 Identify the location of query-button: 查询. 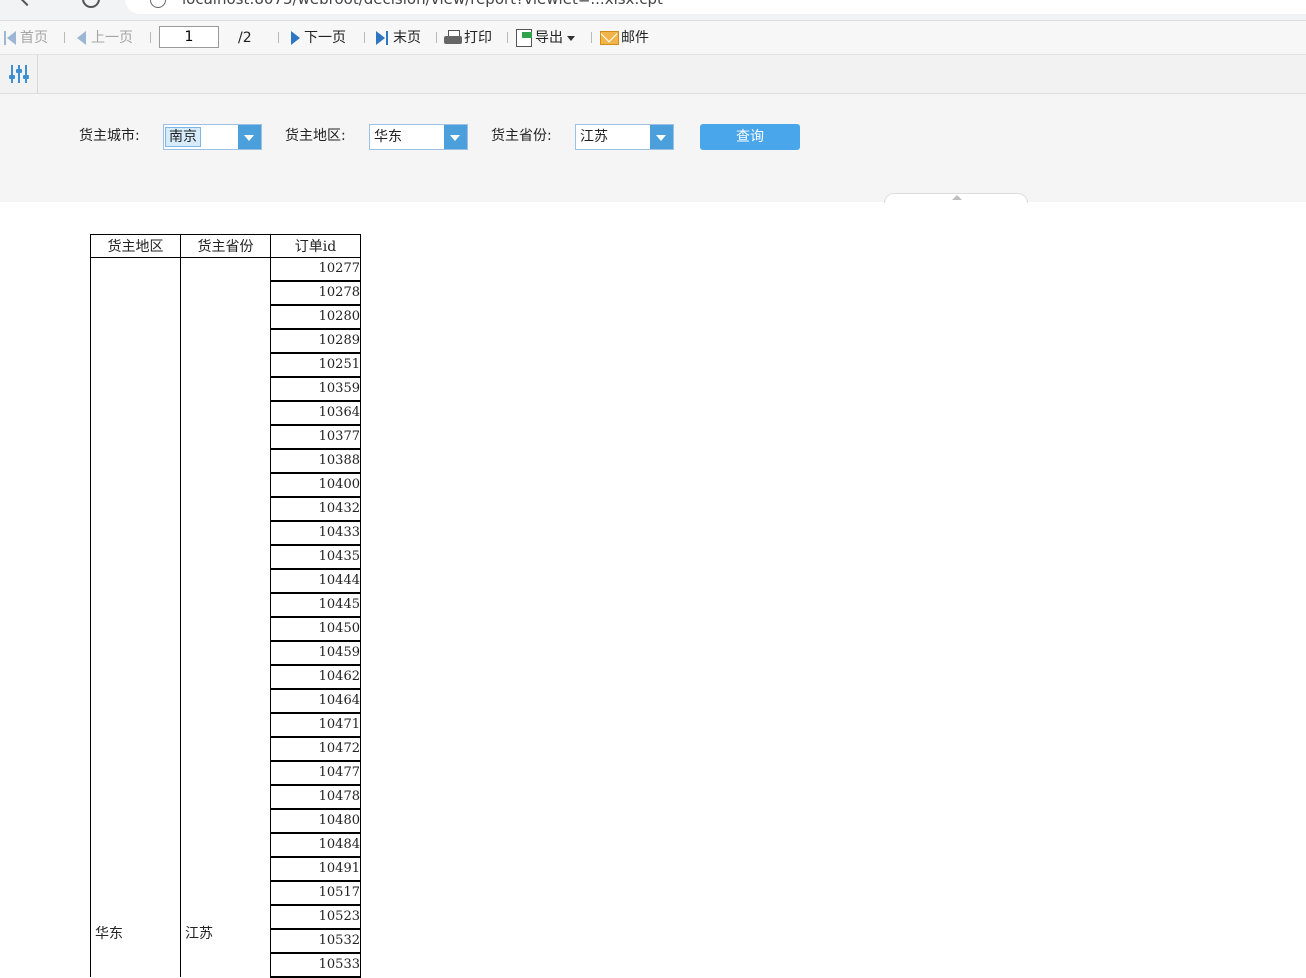
(750, 137).